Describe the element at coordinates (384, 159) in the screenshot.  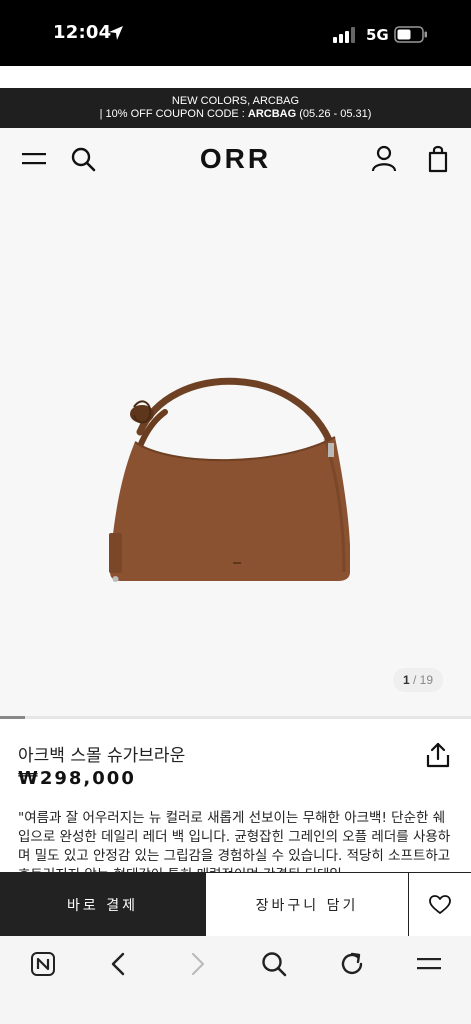
I see `user-icon` at that location.